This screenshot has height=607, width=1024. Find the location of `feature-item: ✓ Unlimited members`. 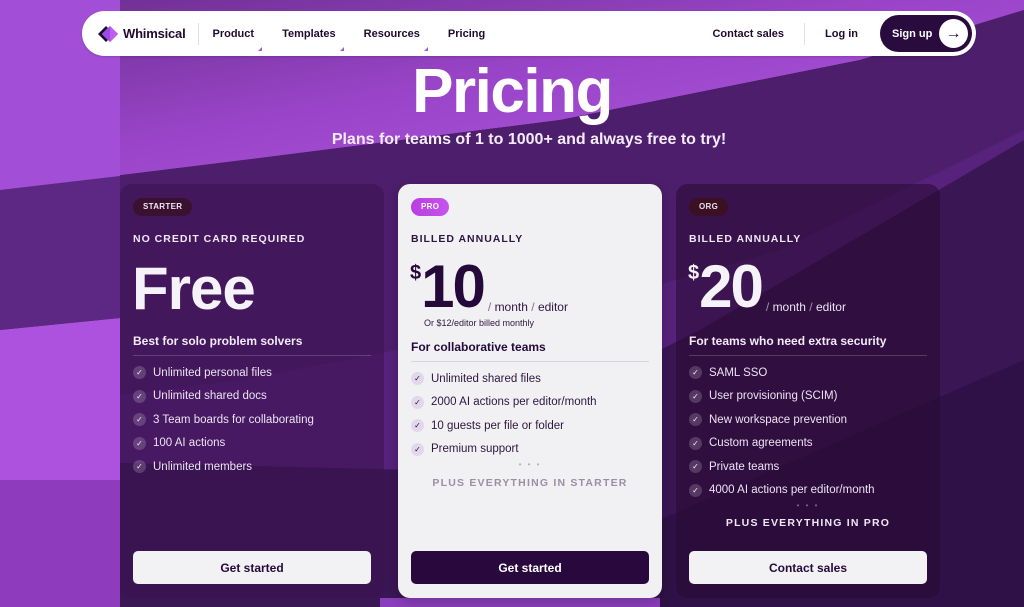

feature-item: ✓ Unlimited members is located at coordinates (252, 467).